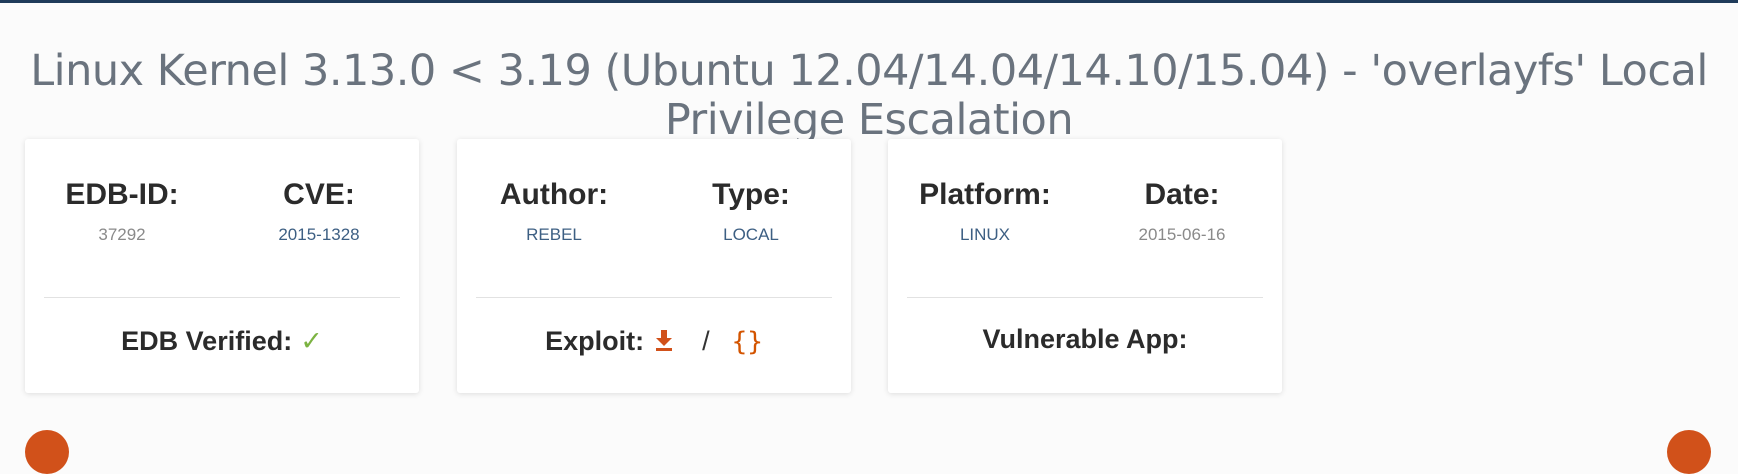 This screenshot has width=1738, height=474. I want to click on type-field: Type: LOCAL, so click(751, 211).